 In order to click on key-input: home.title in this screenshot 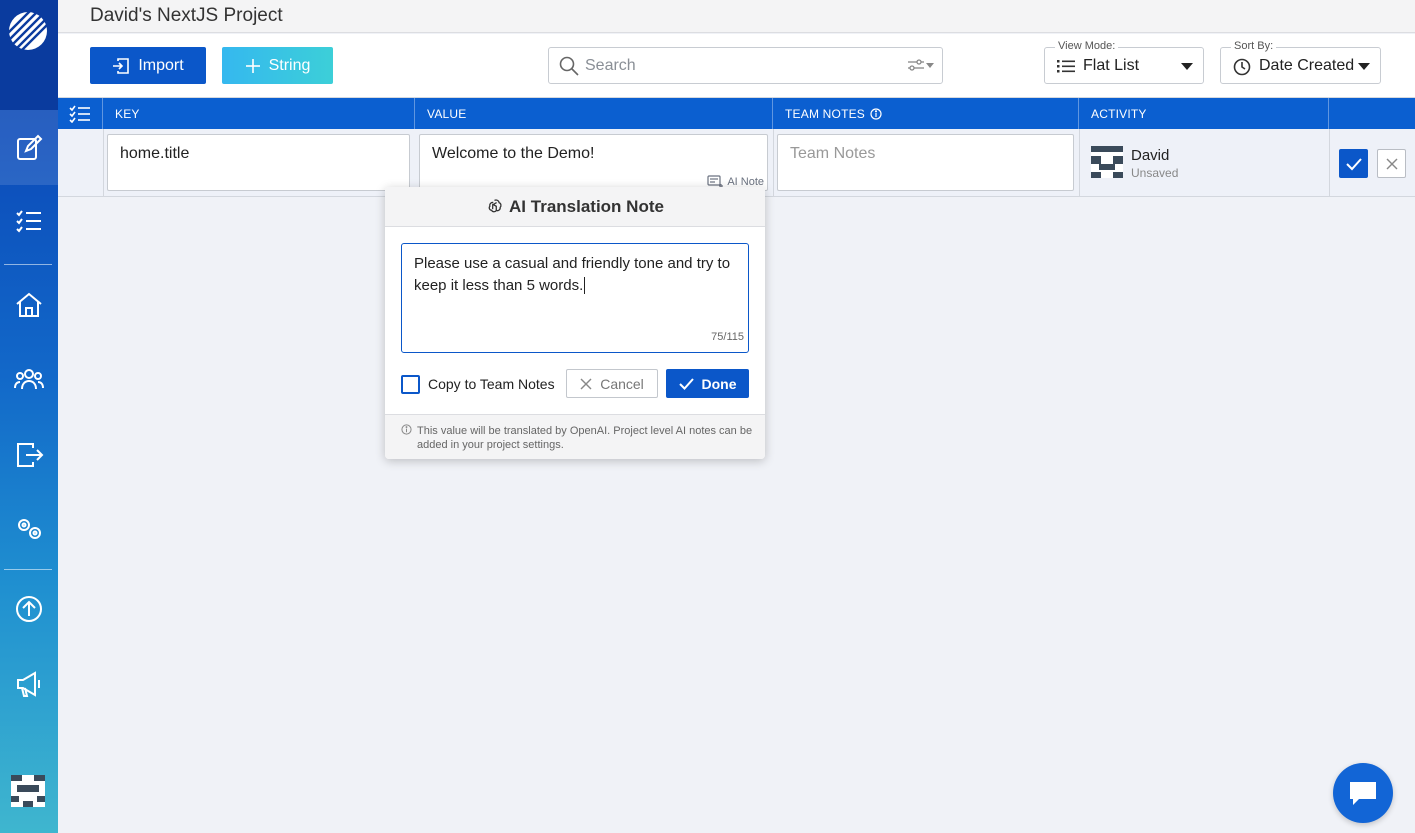, I will do `click(258, 162)`.